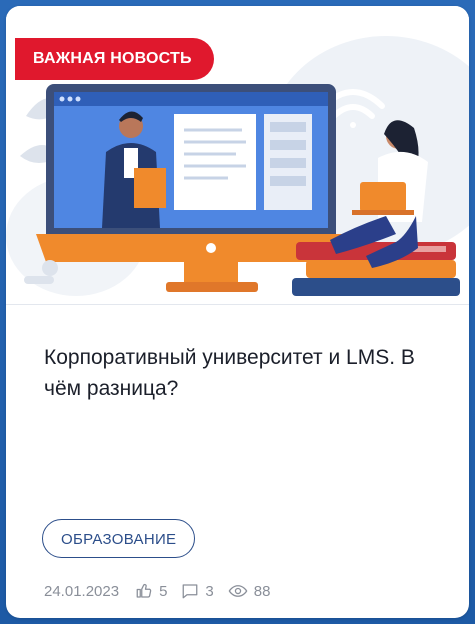 Image resolution: width=475 pixels, height=624 pixels. I want to click on comments-counter: 3, so click(197, 591).